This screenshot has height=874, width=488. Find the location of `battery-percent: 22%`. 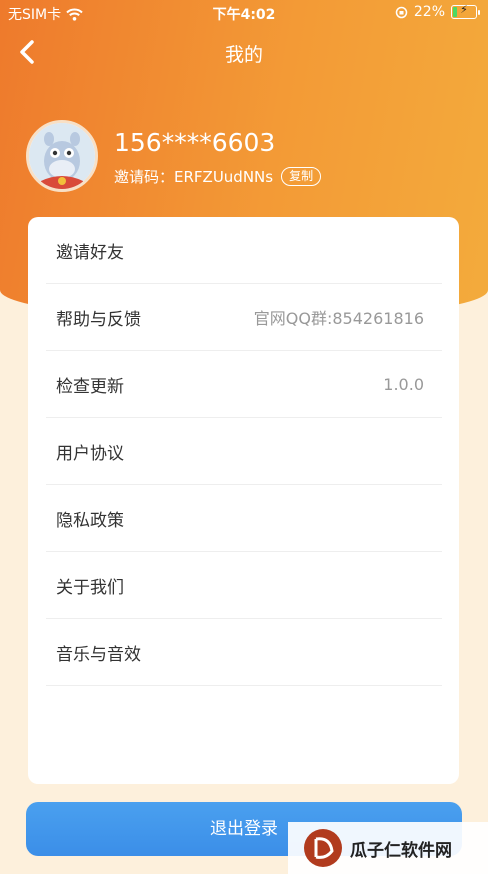

battery-percent: 22% is located at coordinates (429, 12).